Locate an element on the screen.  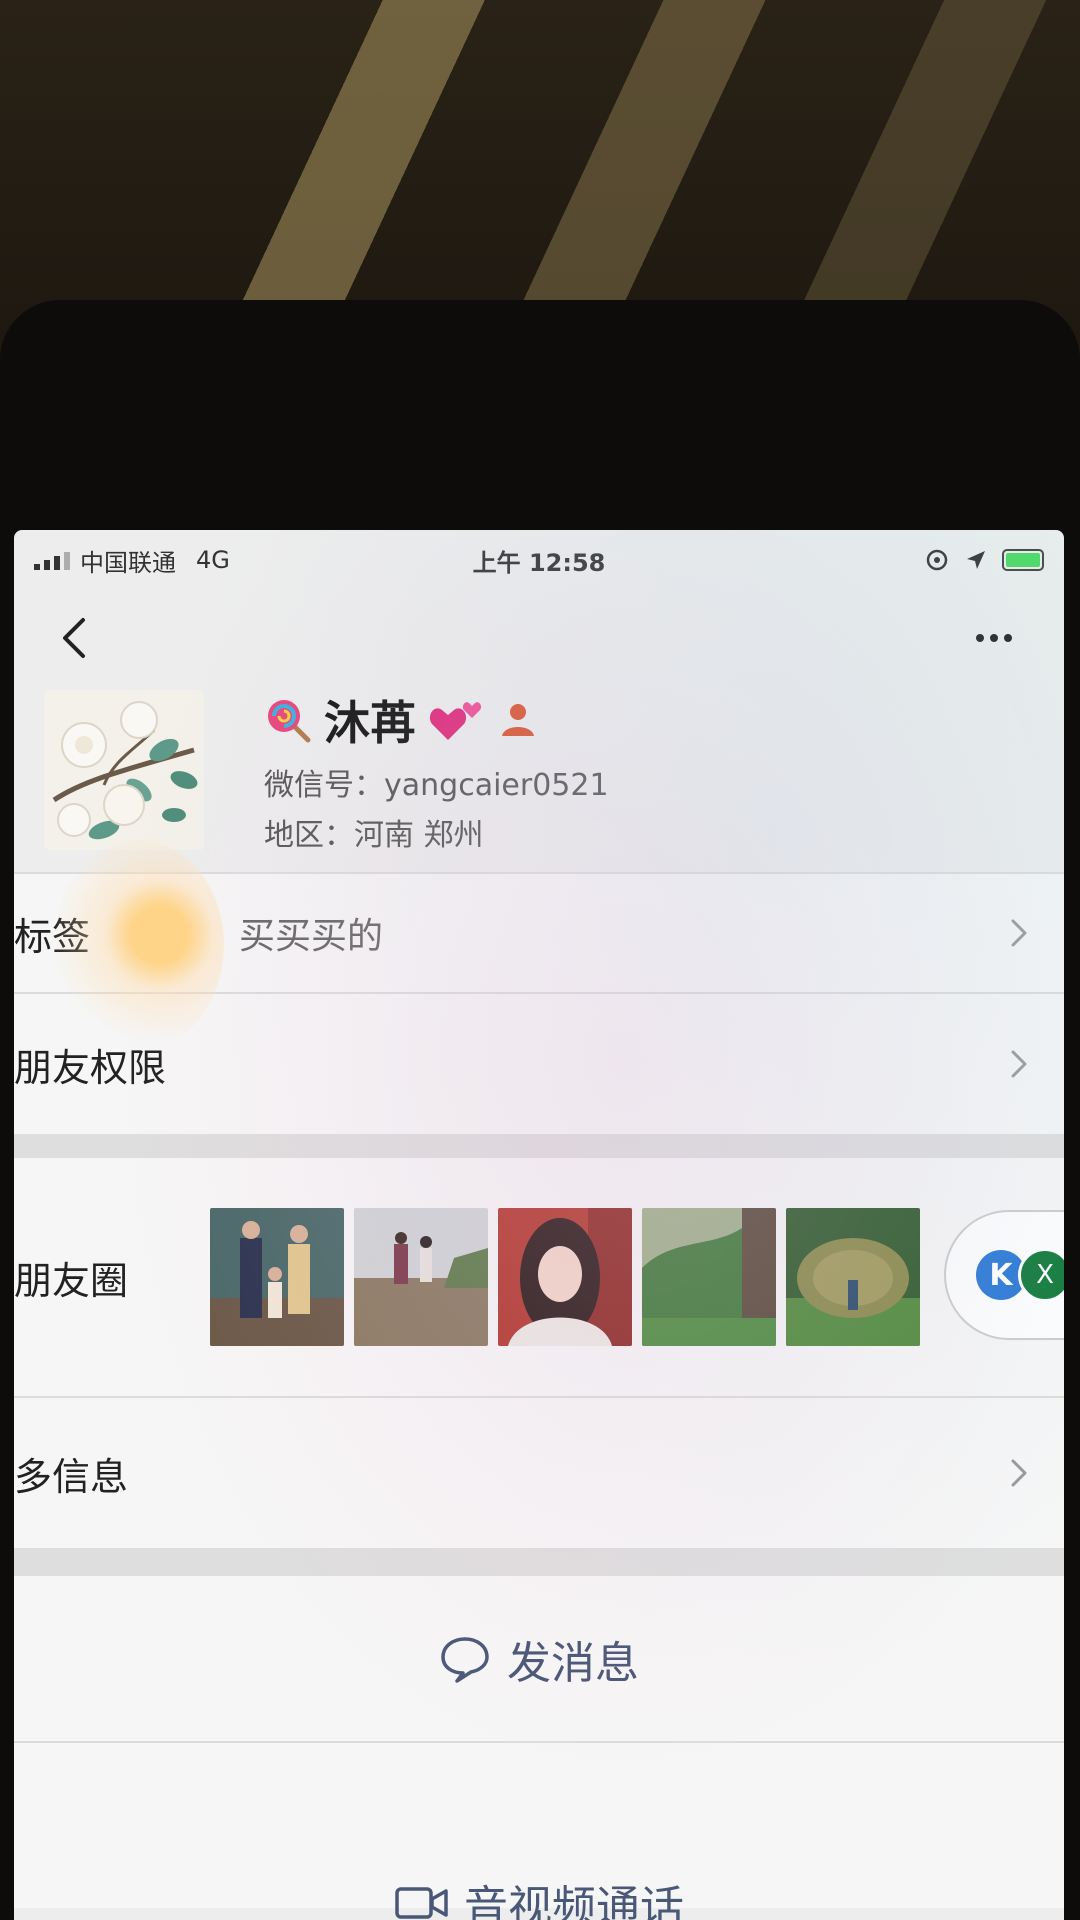
moments-photo-road is located at coordinates (421, 1277).